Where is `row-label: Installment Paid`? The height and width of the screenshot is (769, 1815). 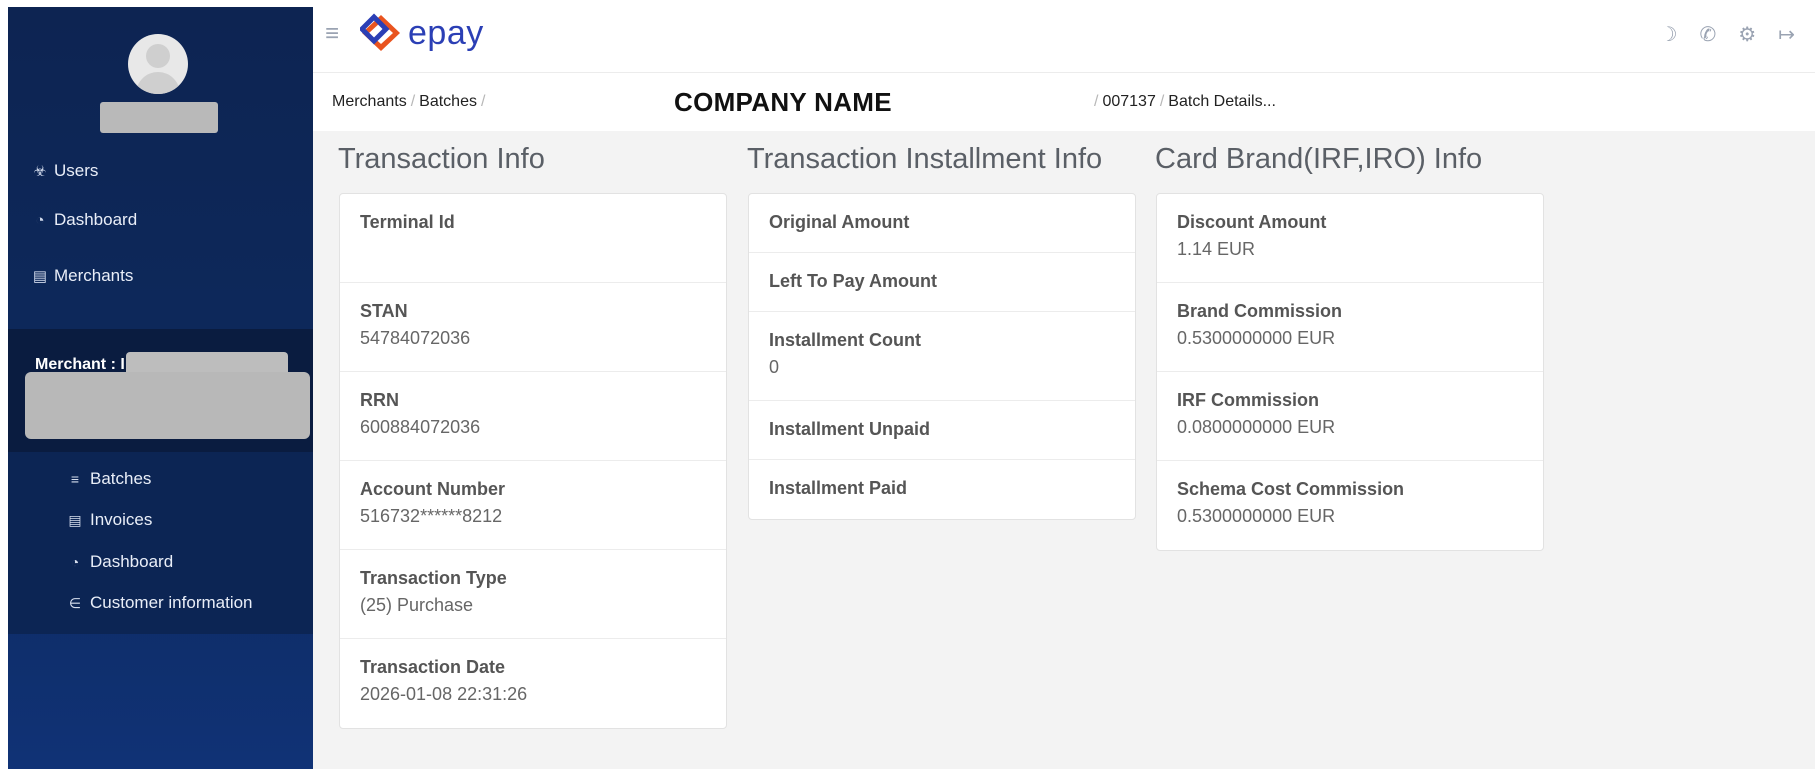
row-label: Installment Paid is located at coordinates (838, 488).